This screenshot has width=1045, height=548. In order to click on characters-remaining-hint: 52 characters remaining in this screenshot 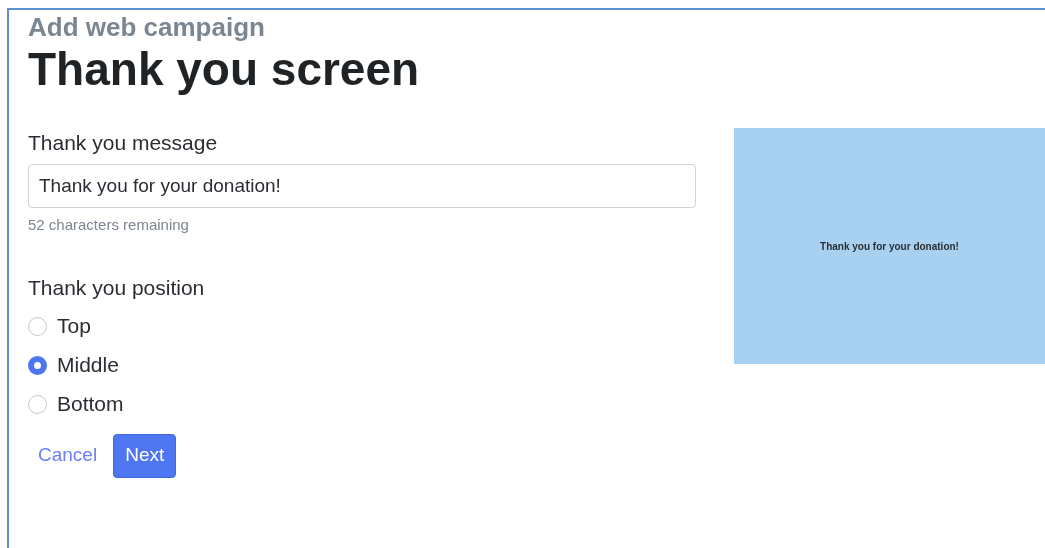, I will do `click(109, 225)`.